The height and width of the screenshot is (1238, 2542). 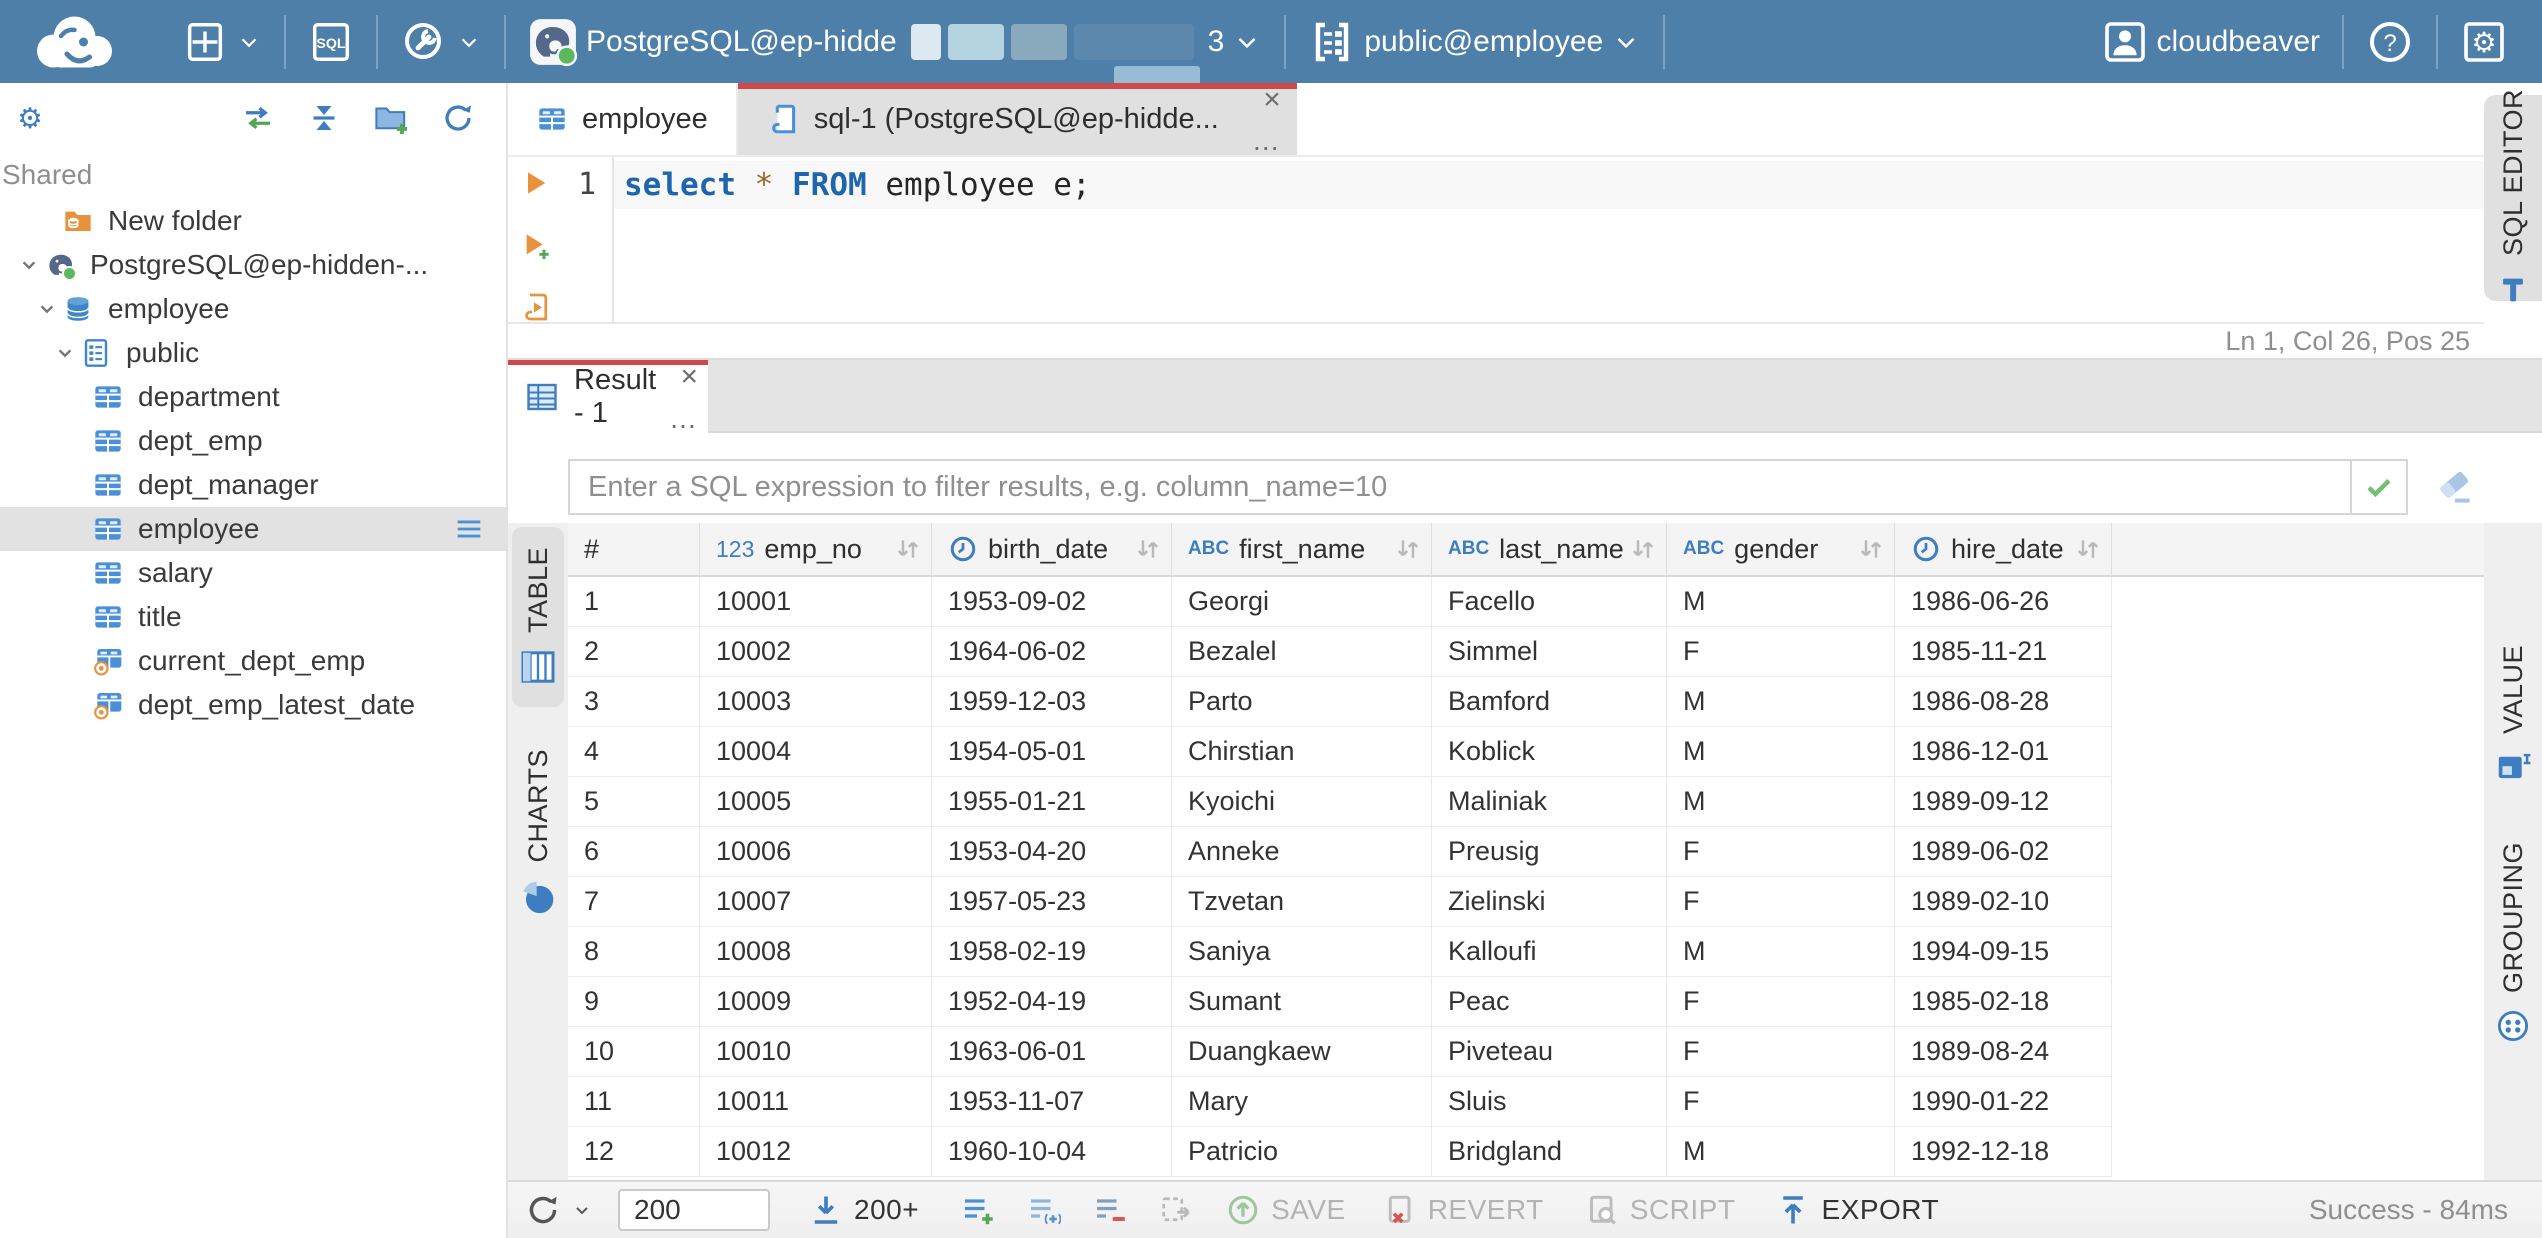 What do you see at coordinates (895, 43) in the screenshot?
I see `connection-selector: PostgreSQL@ep-hidde 3` at bounding box center [895, 43].